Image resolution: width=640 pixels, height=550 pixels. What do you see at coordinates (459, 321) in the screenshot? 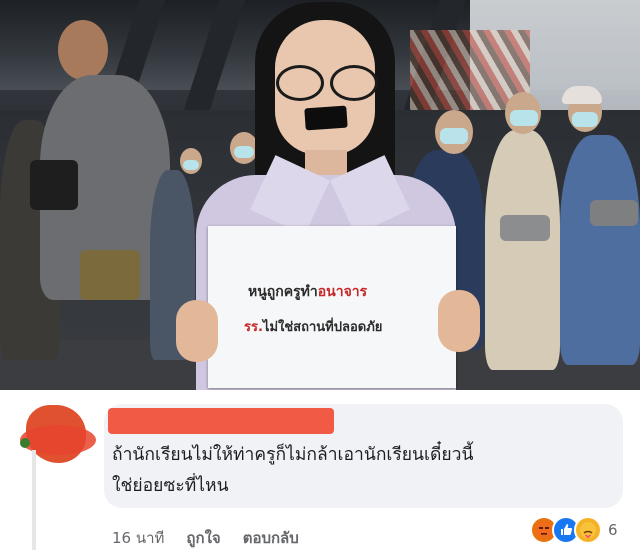
I see `right-hand` at bounding box center [459, 321].